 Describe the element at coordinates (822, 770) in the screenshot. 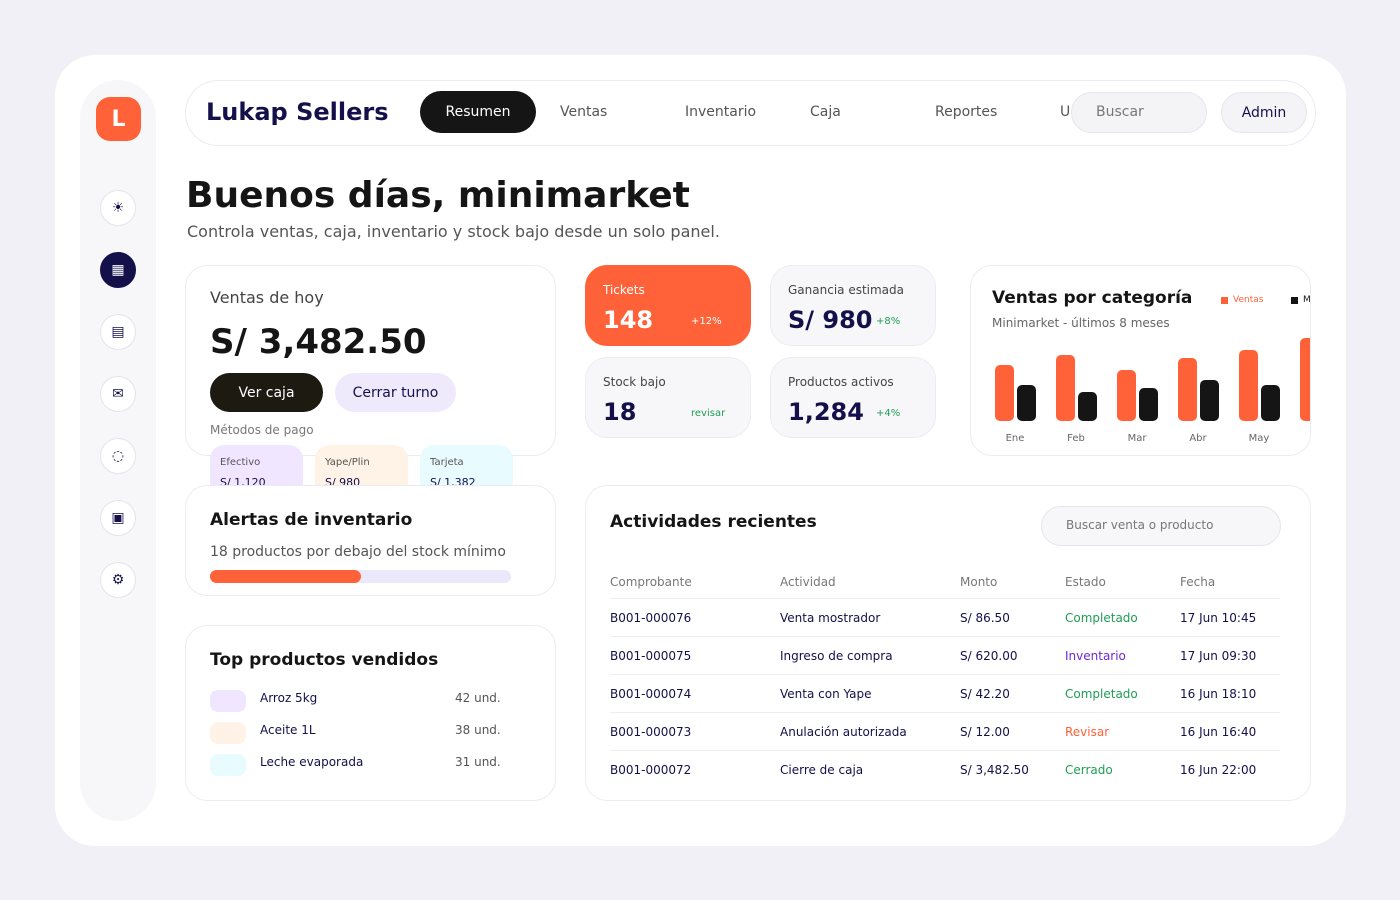

I see `cell-activity: Cierre de caja` at that location.